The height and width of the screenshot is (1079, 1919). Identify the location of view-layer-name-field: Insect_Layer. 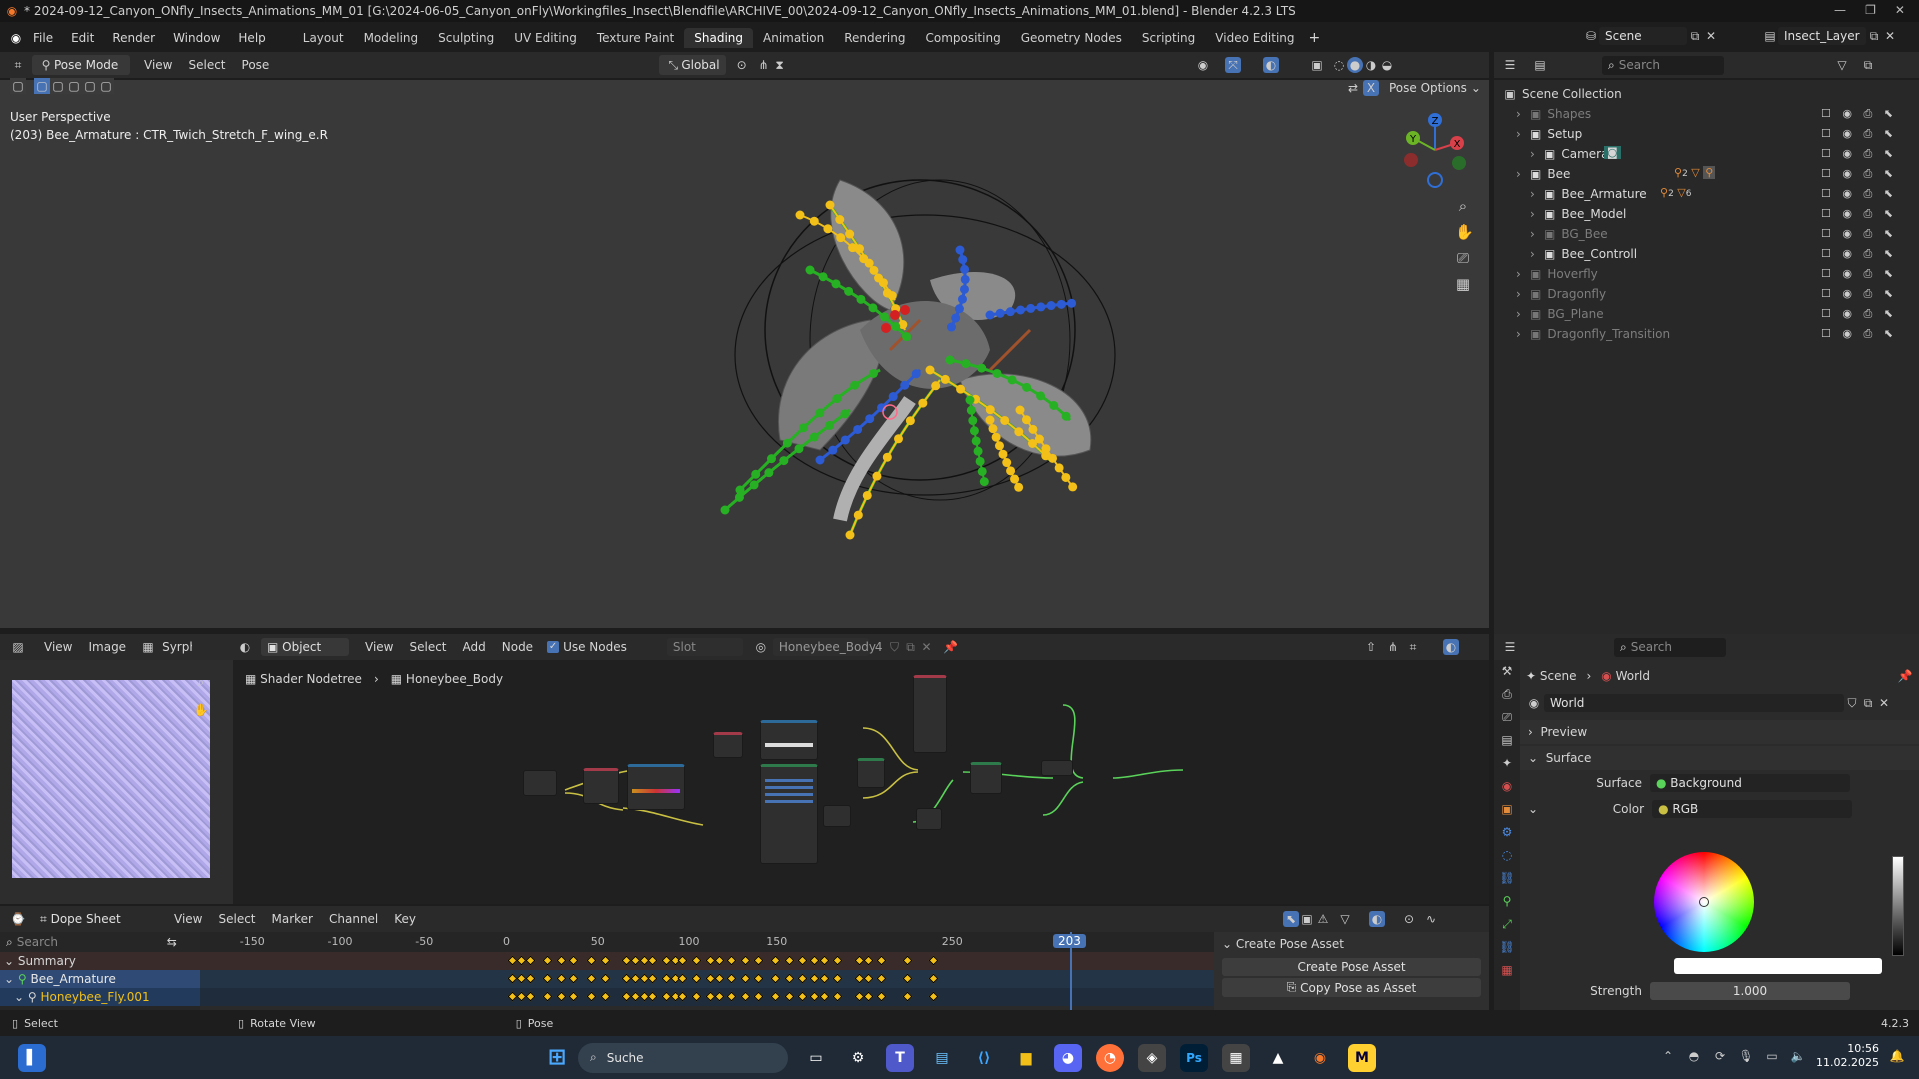
(1822, 36).